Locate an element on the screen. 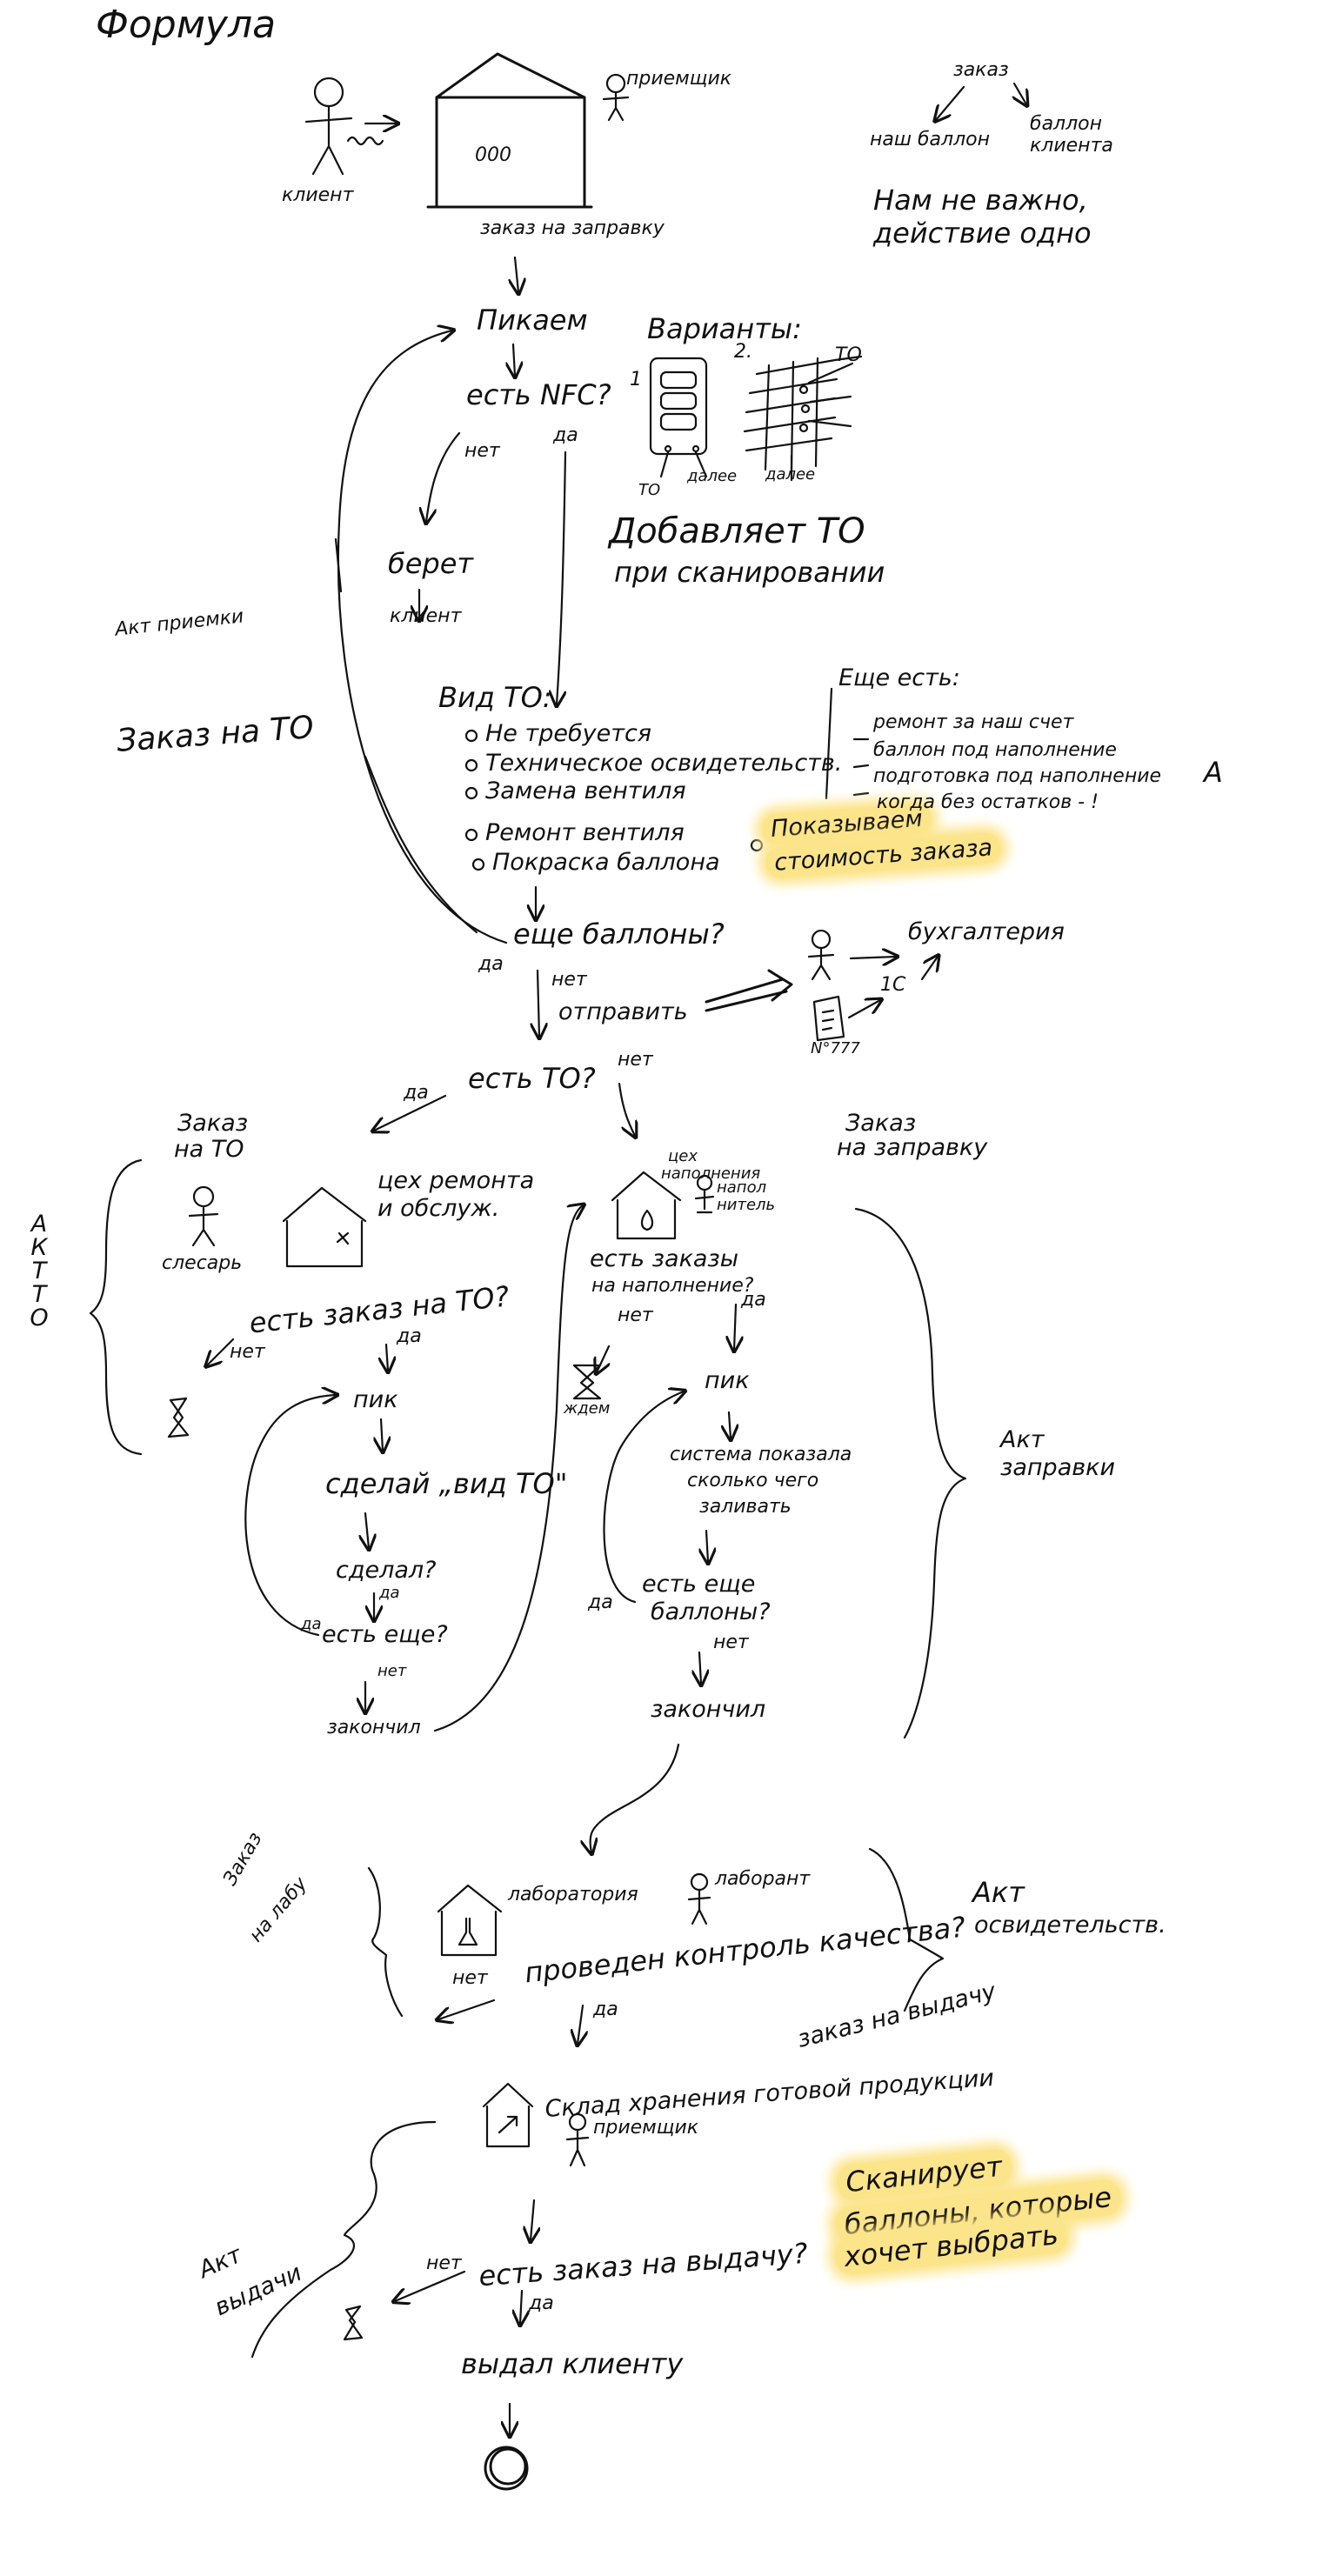 Image resolution: width=1336 pixels, height=2576 pixels. lab-left-brace is located at coordinates (385, 1942).